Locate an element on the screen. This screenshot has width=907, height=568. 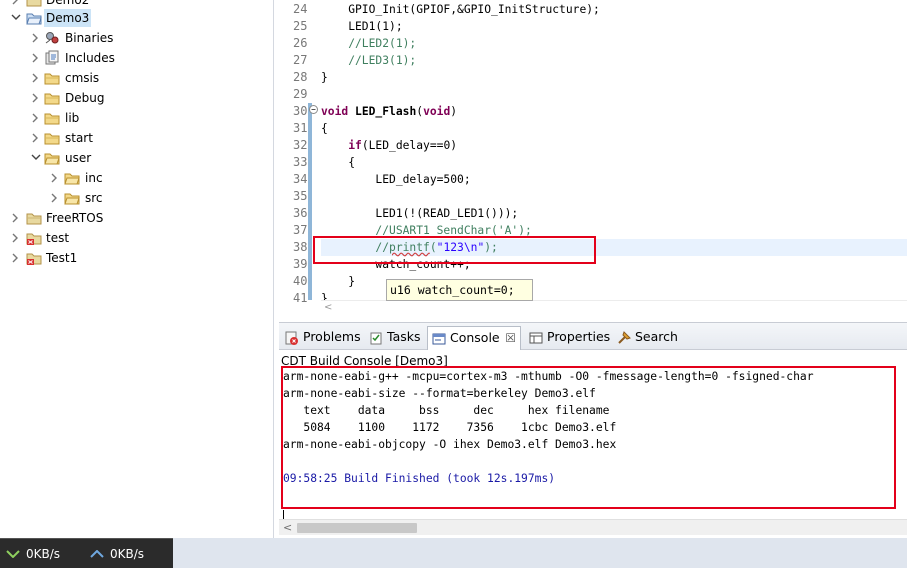
tab-tasks: Tasks is located at coordinates (395, 338).